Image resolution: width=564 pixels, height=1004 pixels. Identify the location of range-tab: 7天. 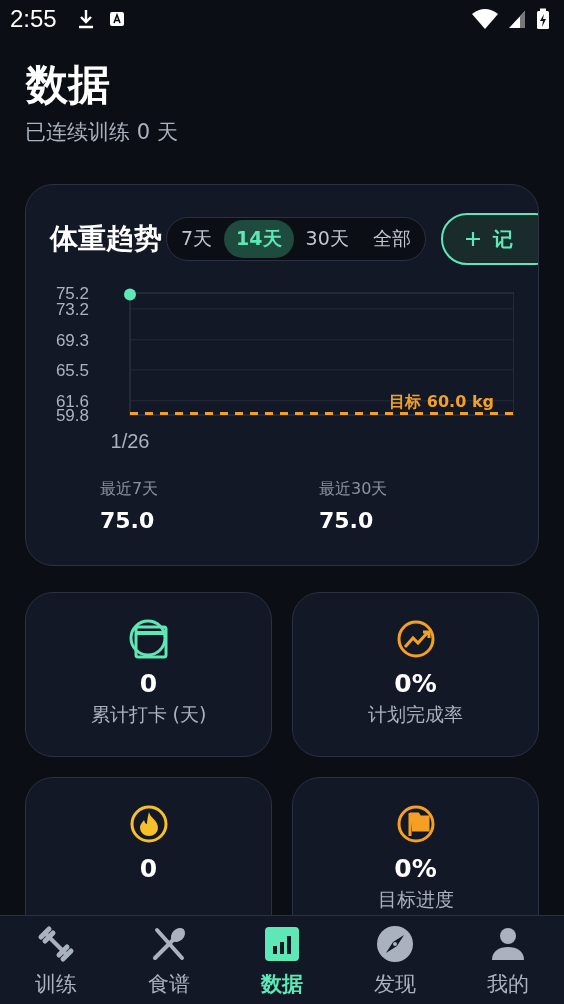
(197, 239).